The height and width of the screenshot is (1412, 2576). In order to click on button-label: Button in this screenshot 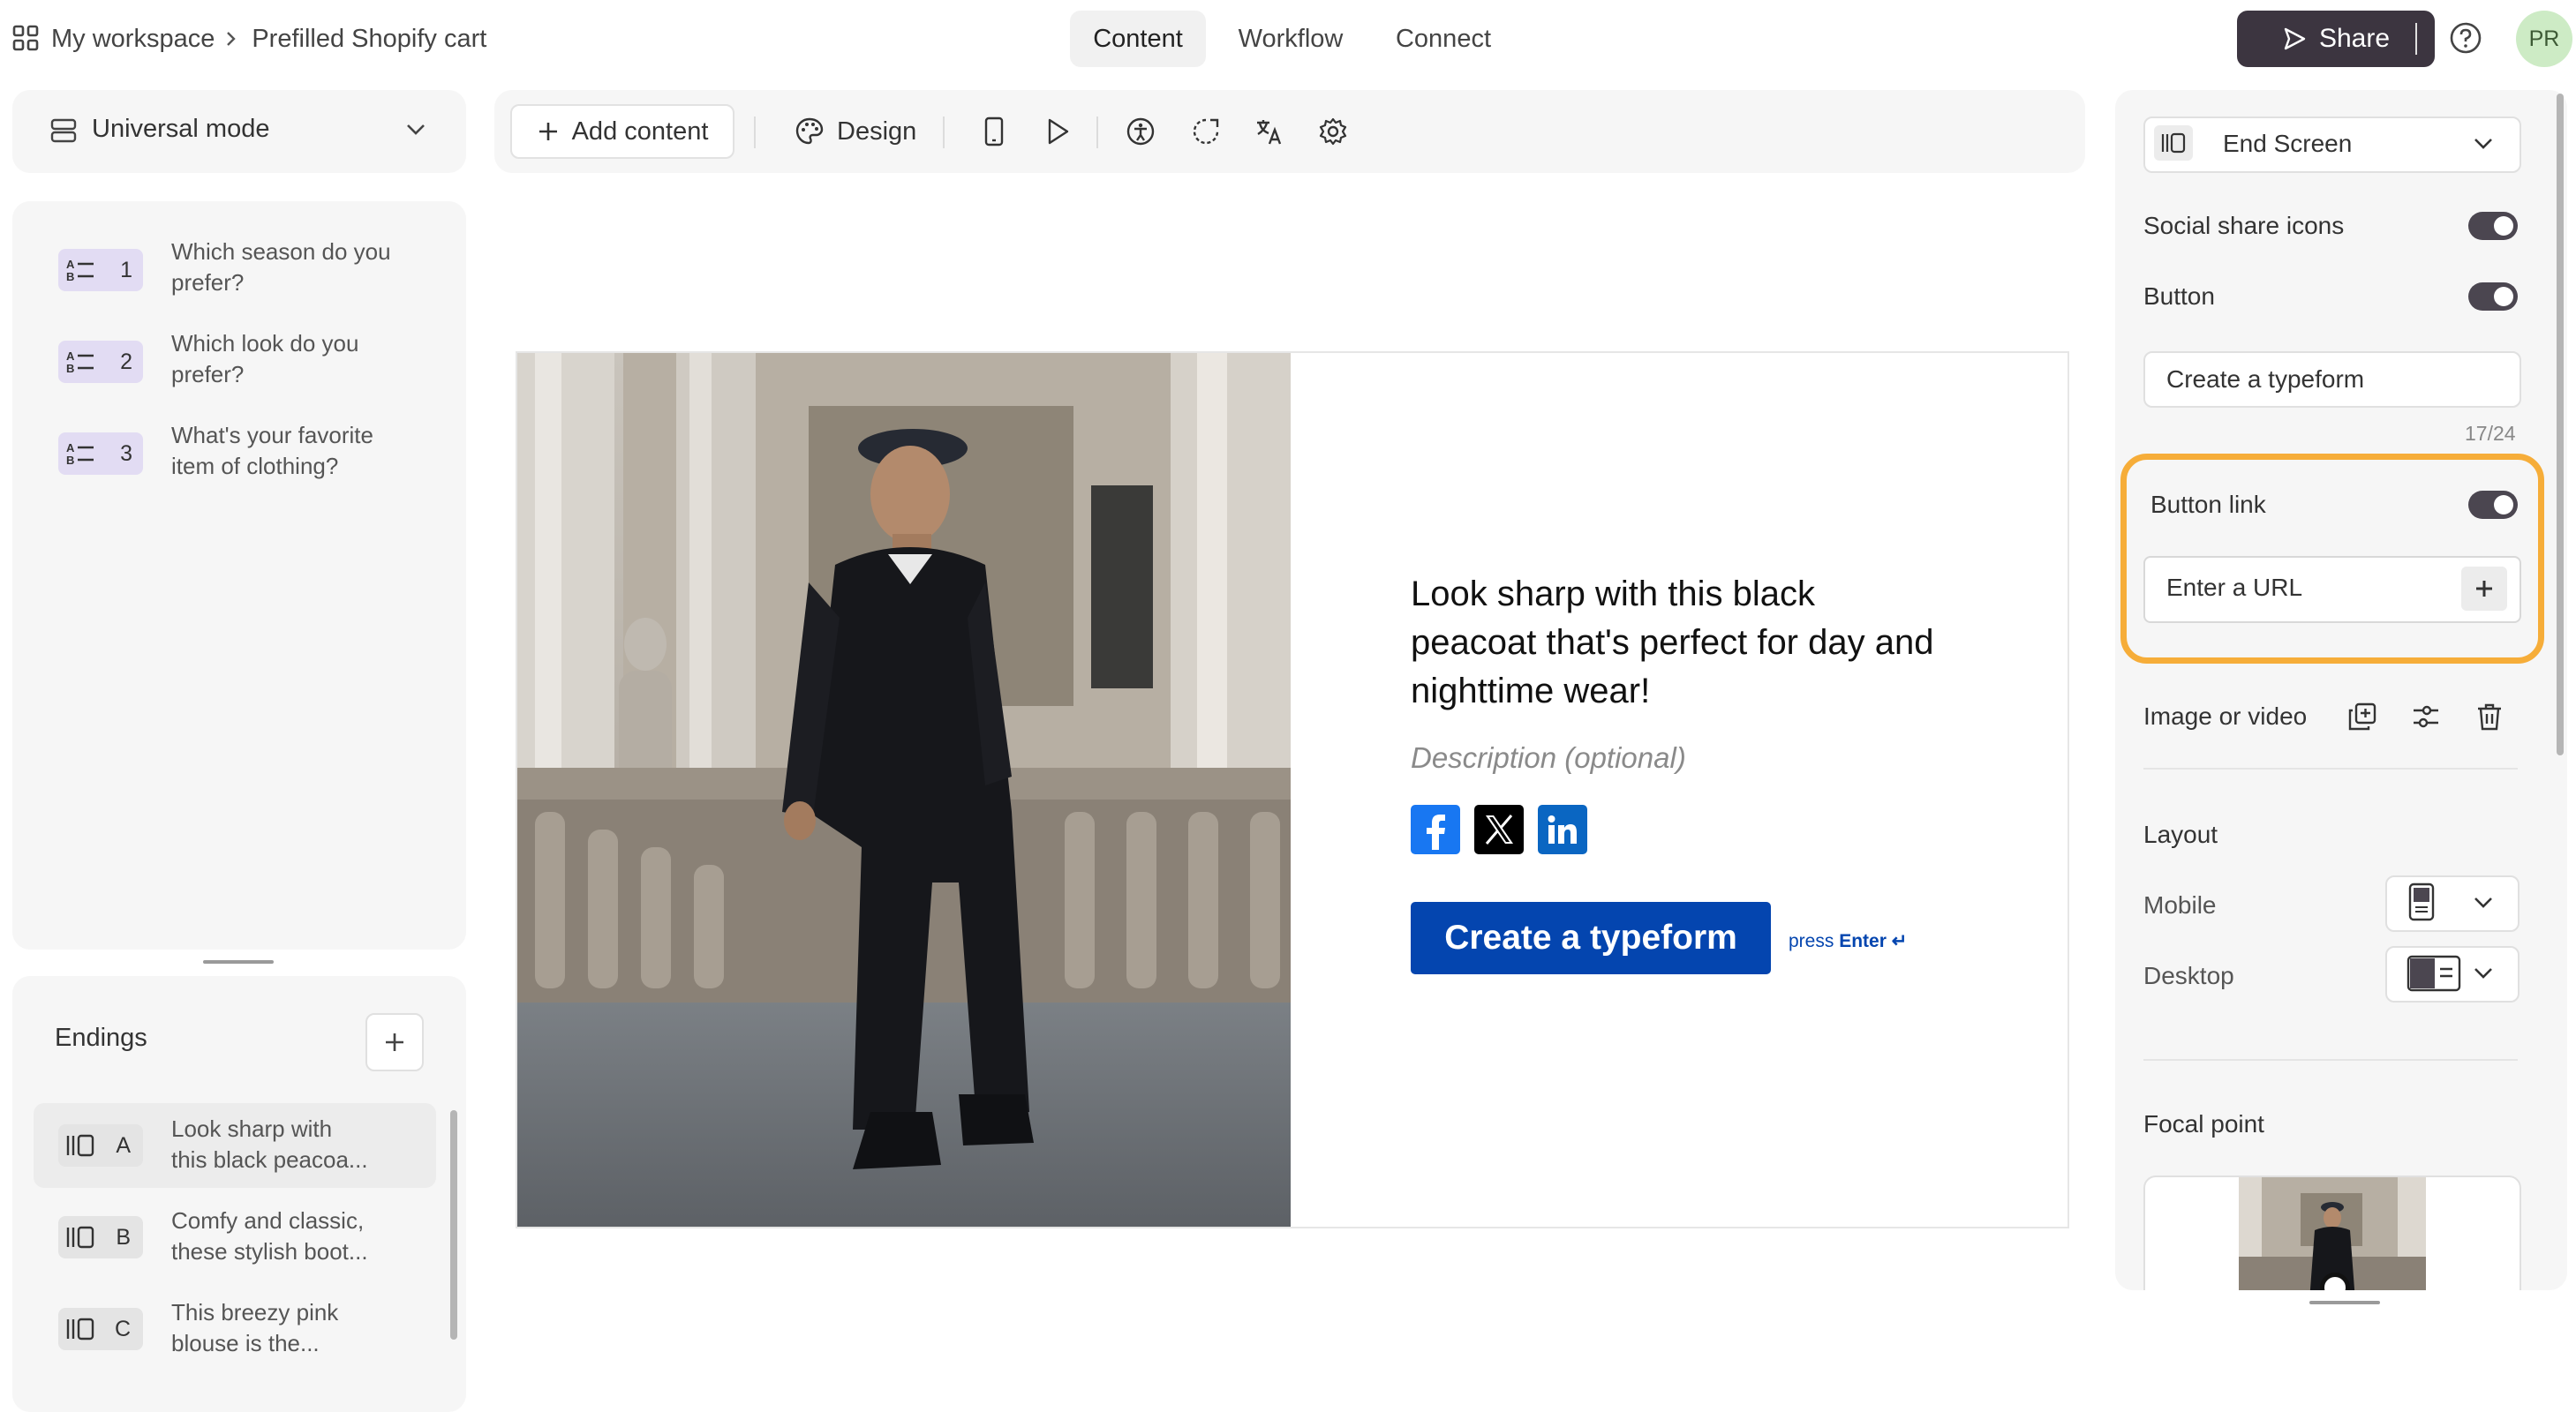, I will do `click(2179, 296)`.